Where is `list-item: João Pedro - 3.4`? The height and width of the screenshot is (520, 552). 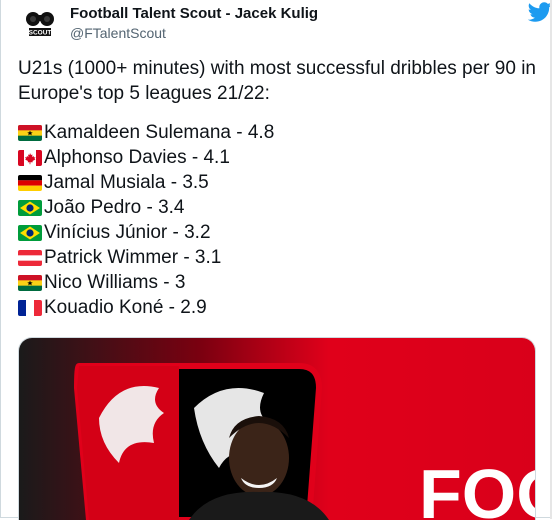 list-item: João Pedro - 3.4 is located at coordinates (278, 207).